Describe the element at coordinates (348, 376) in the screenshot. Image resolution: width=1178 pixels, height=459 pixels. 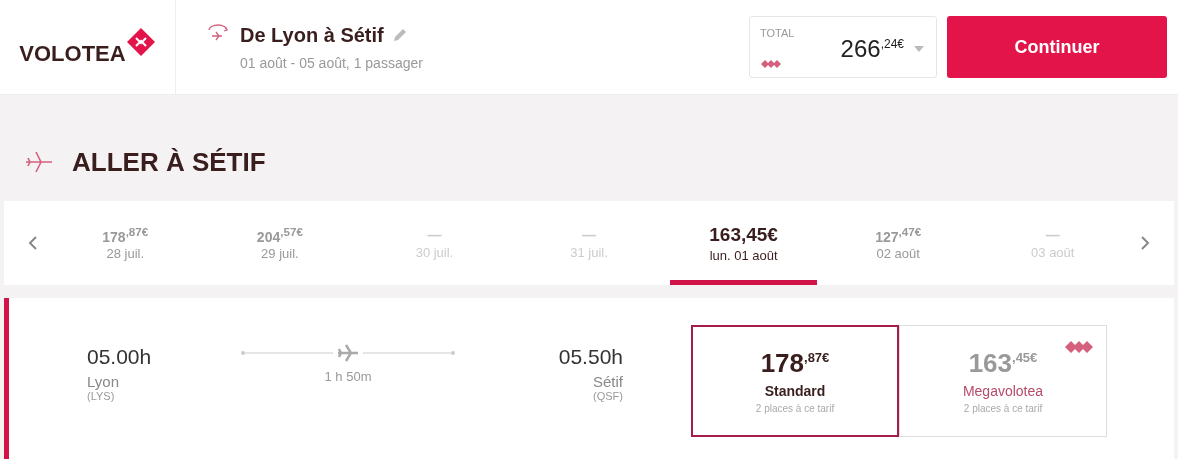
I see `flight-duration: 1 h 50m` at that location.